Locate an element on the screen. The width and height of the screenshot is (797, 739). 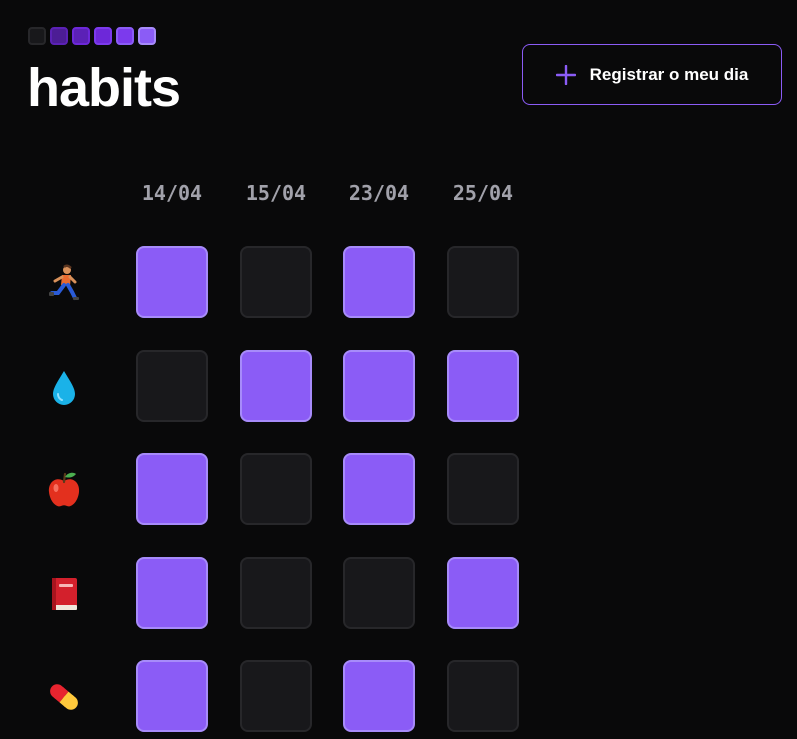
register-day-button: Registrar o meu dia is located at coordinates (652, 74).